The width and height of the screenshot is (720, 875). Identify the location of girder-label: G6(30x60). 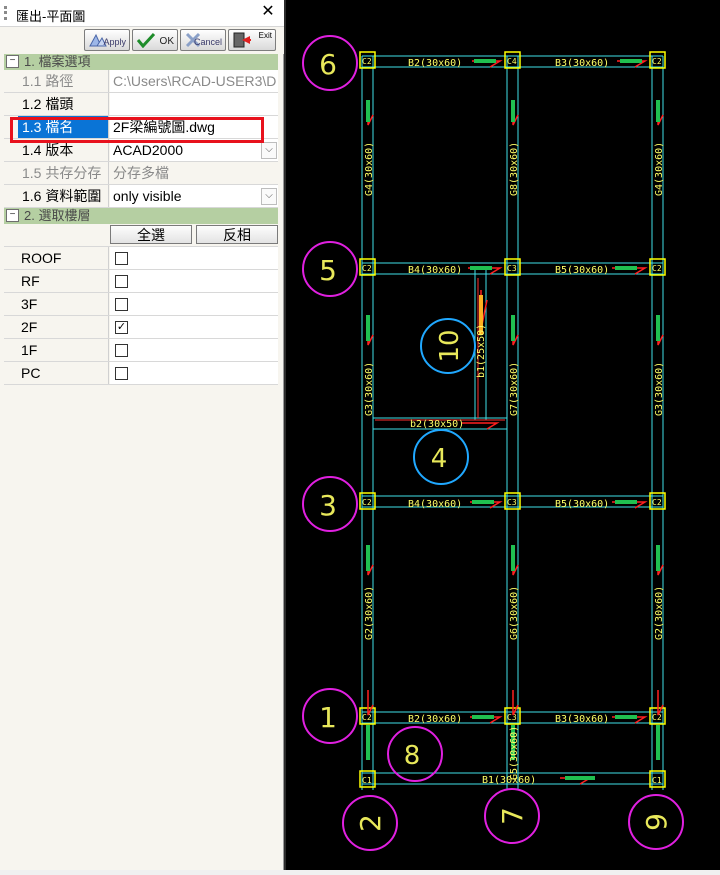
(514, 613).